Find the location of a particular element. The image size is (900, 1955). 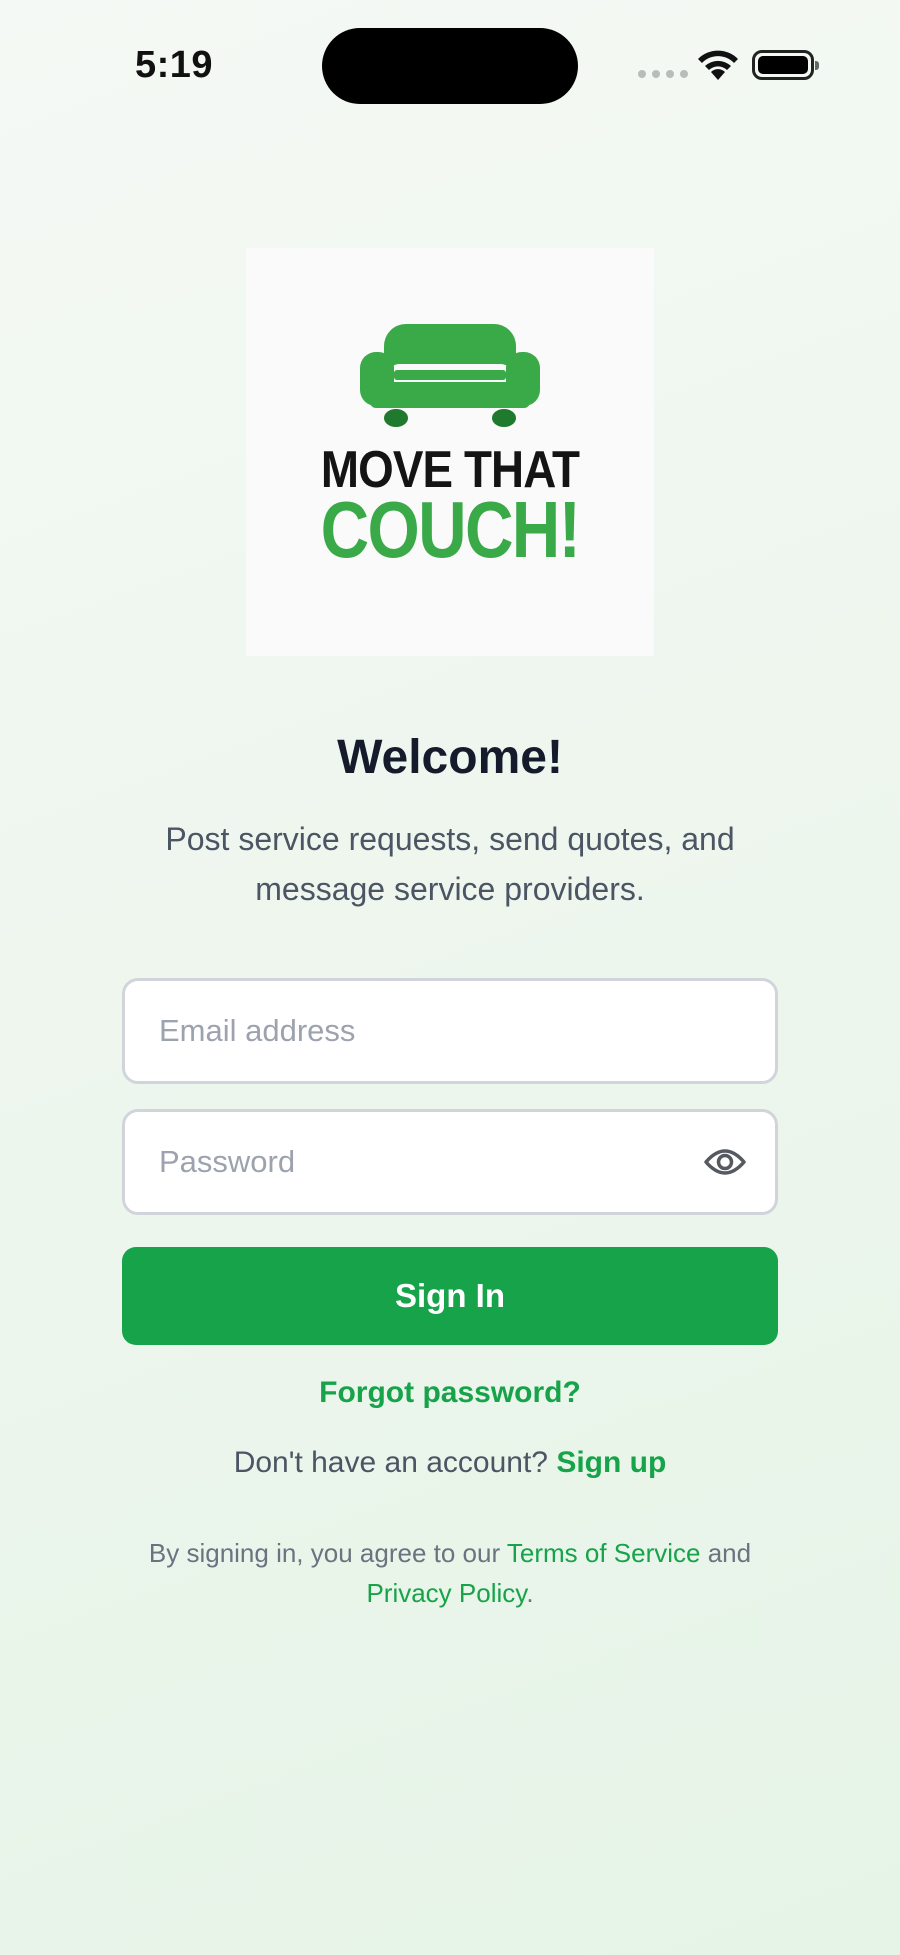

sign-in-button: Sign In is located at coordinates (450, 1296).